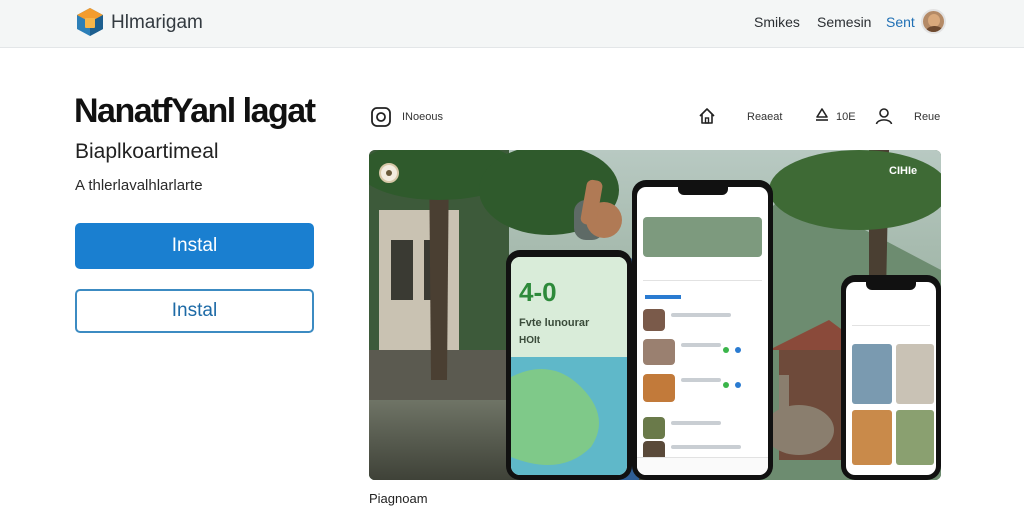 This screenshot has width=1024, height=512. Describe the element at coordinates (389, 173) in the screenshot. I see `hero-badge-icon` at that location.